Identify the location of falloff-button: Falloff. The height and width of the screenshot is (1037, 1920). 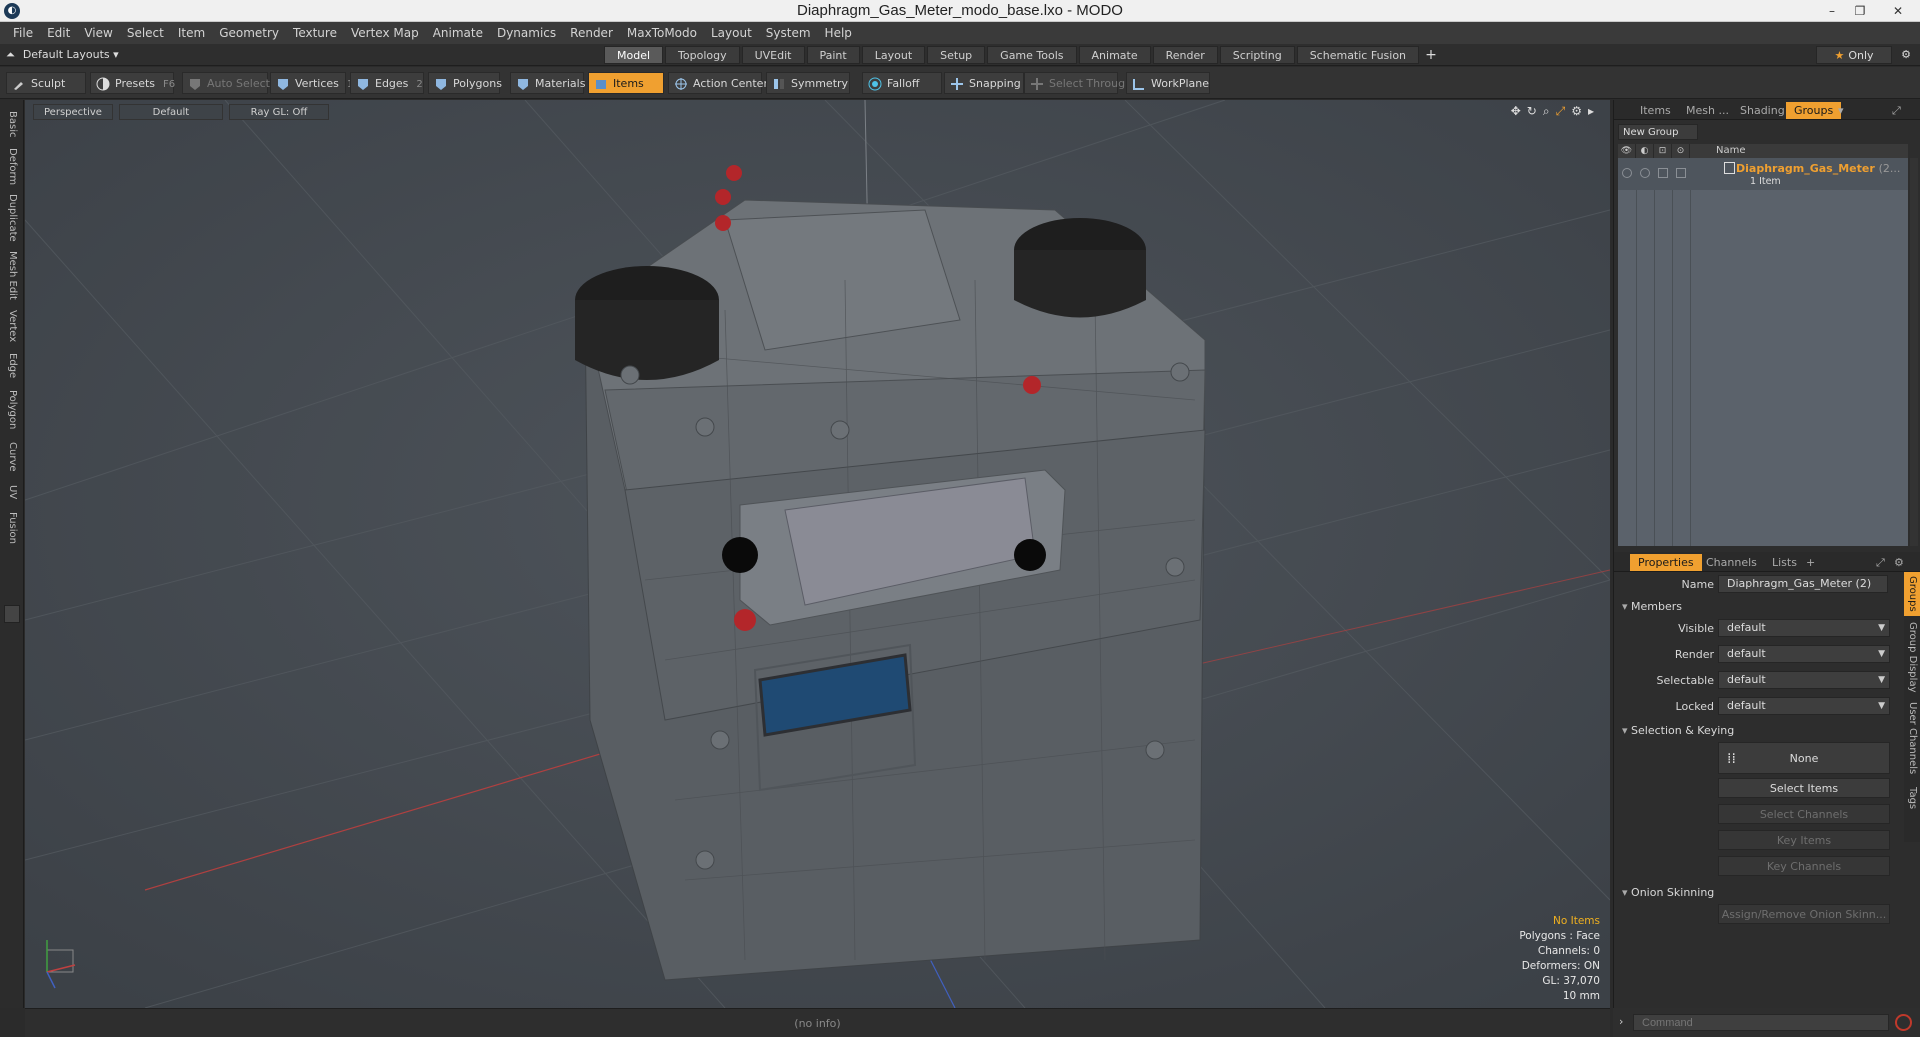
(902, 83).